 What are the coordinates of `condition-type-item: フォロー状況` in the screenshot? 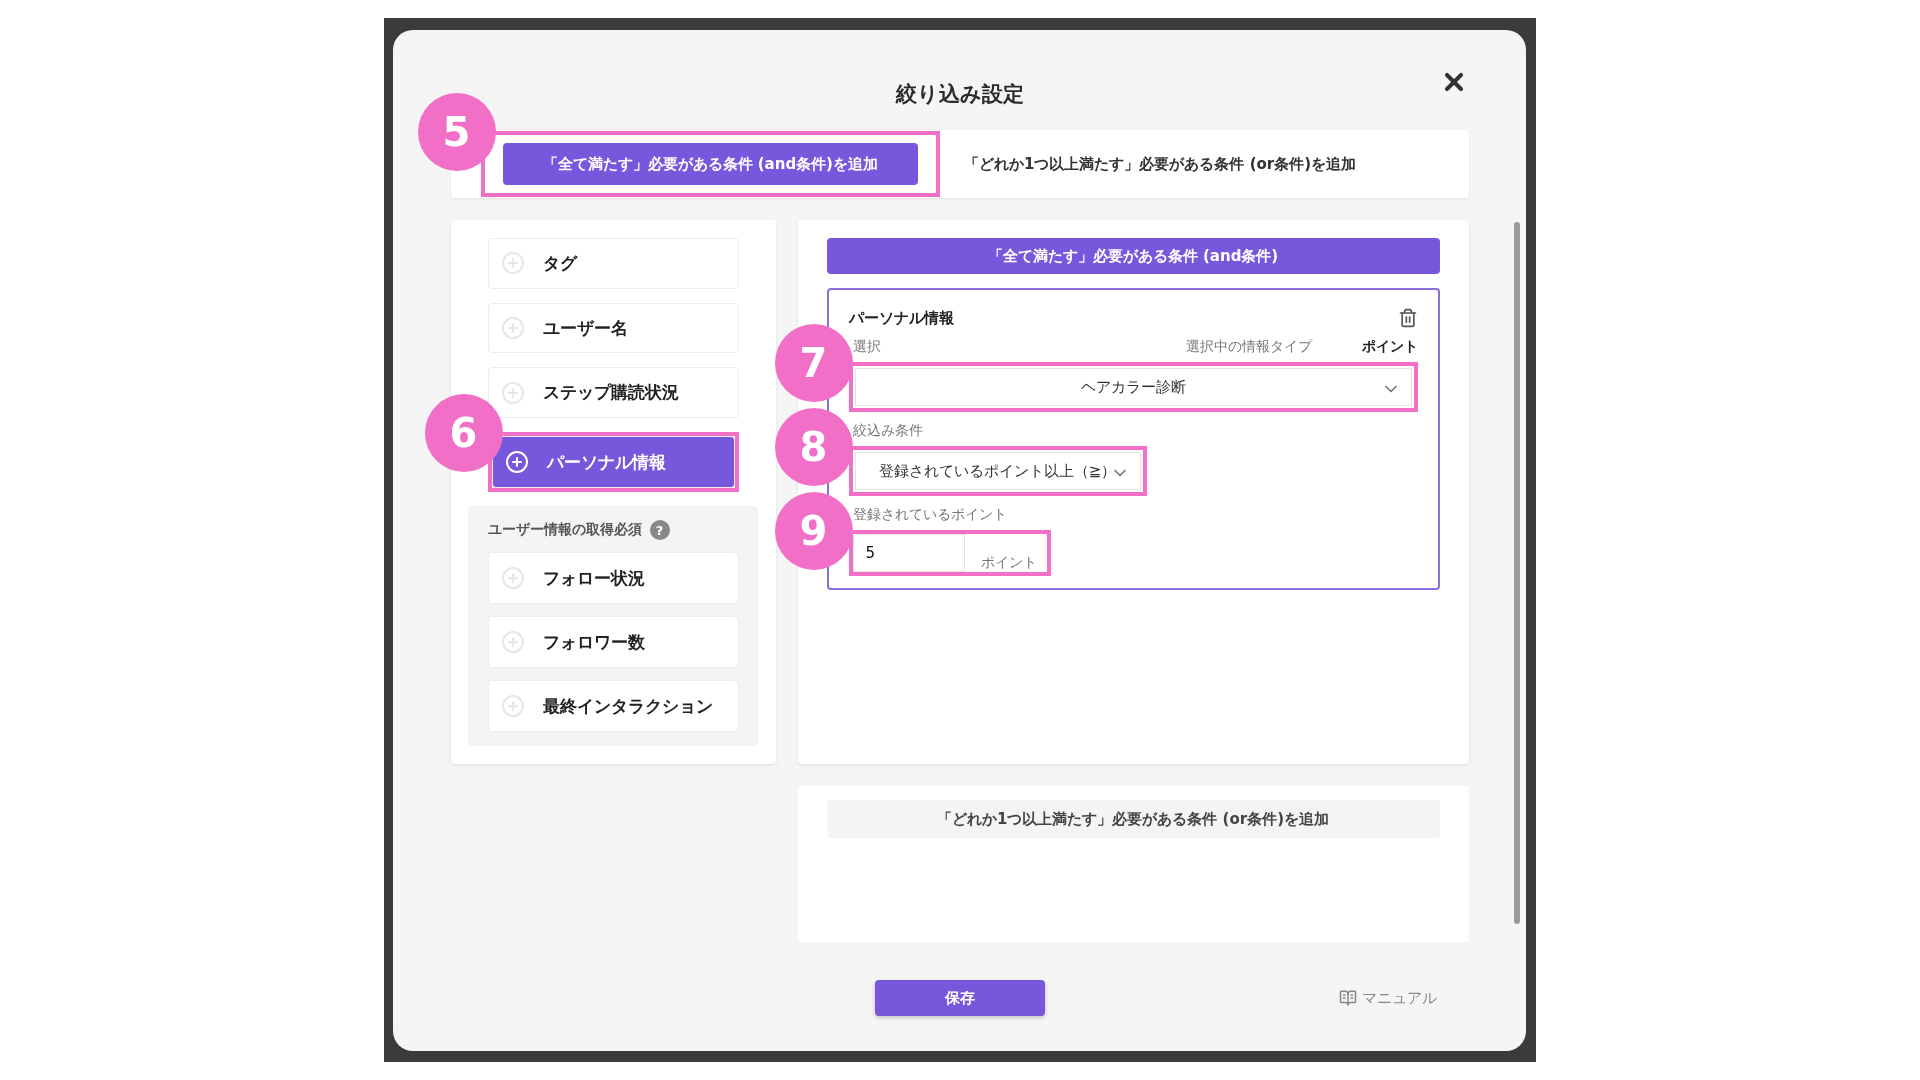 It's located at (613, 578).